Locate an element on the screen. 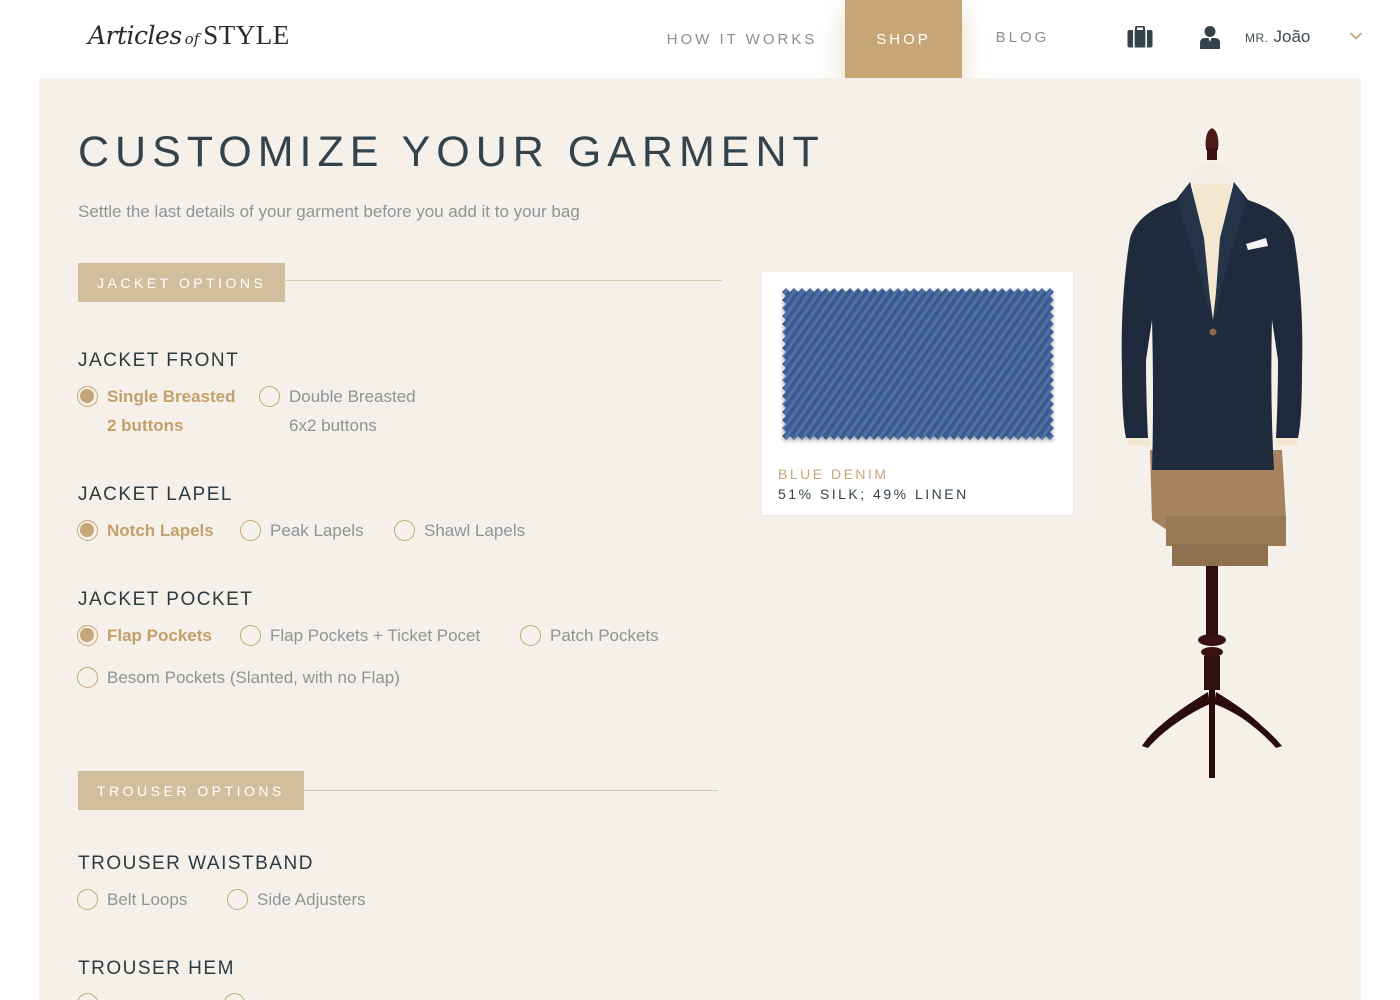 Image resolution: width=1400 pixels, height=1000 pixels. option-flap-ticket-pockets: Flap Pockets + Ticket Pocet is located at coordinates (360, 635).